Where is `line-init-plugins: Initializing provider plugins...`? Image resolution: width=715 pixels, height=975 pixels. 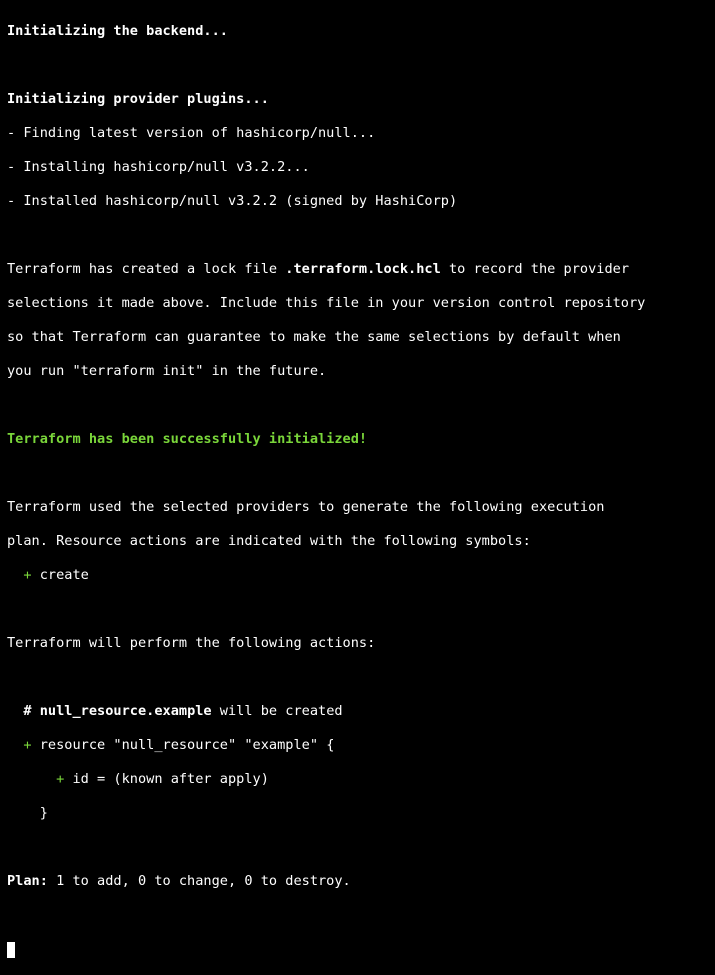 line-init-plugins: Initializing provider plugins... is located at coordinates (138, 99).